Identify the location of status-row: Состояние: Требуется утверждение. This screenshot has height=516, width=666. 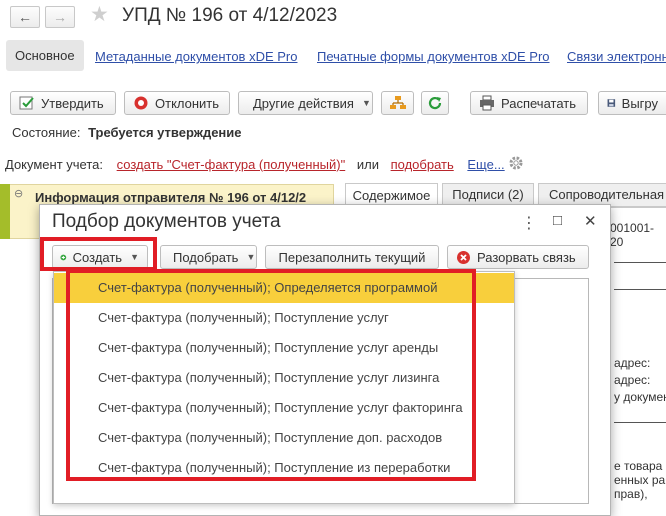
(127, 132).